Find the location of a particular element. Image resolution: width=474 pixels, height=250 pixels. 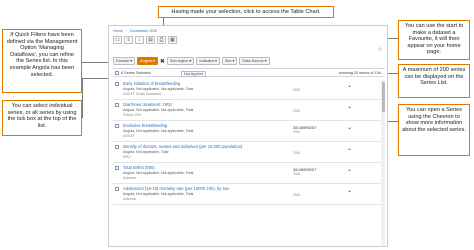

filter-domain: Domain ▾ is located at coordinates (124, 61).